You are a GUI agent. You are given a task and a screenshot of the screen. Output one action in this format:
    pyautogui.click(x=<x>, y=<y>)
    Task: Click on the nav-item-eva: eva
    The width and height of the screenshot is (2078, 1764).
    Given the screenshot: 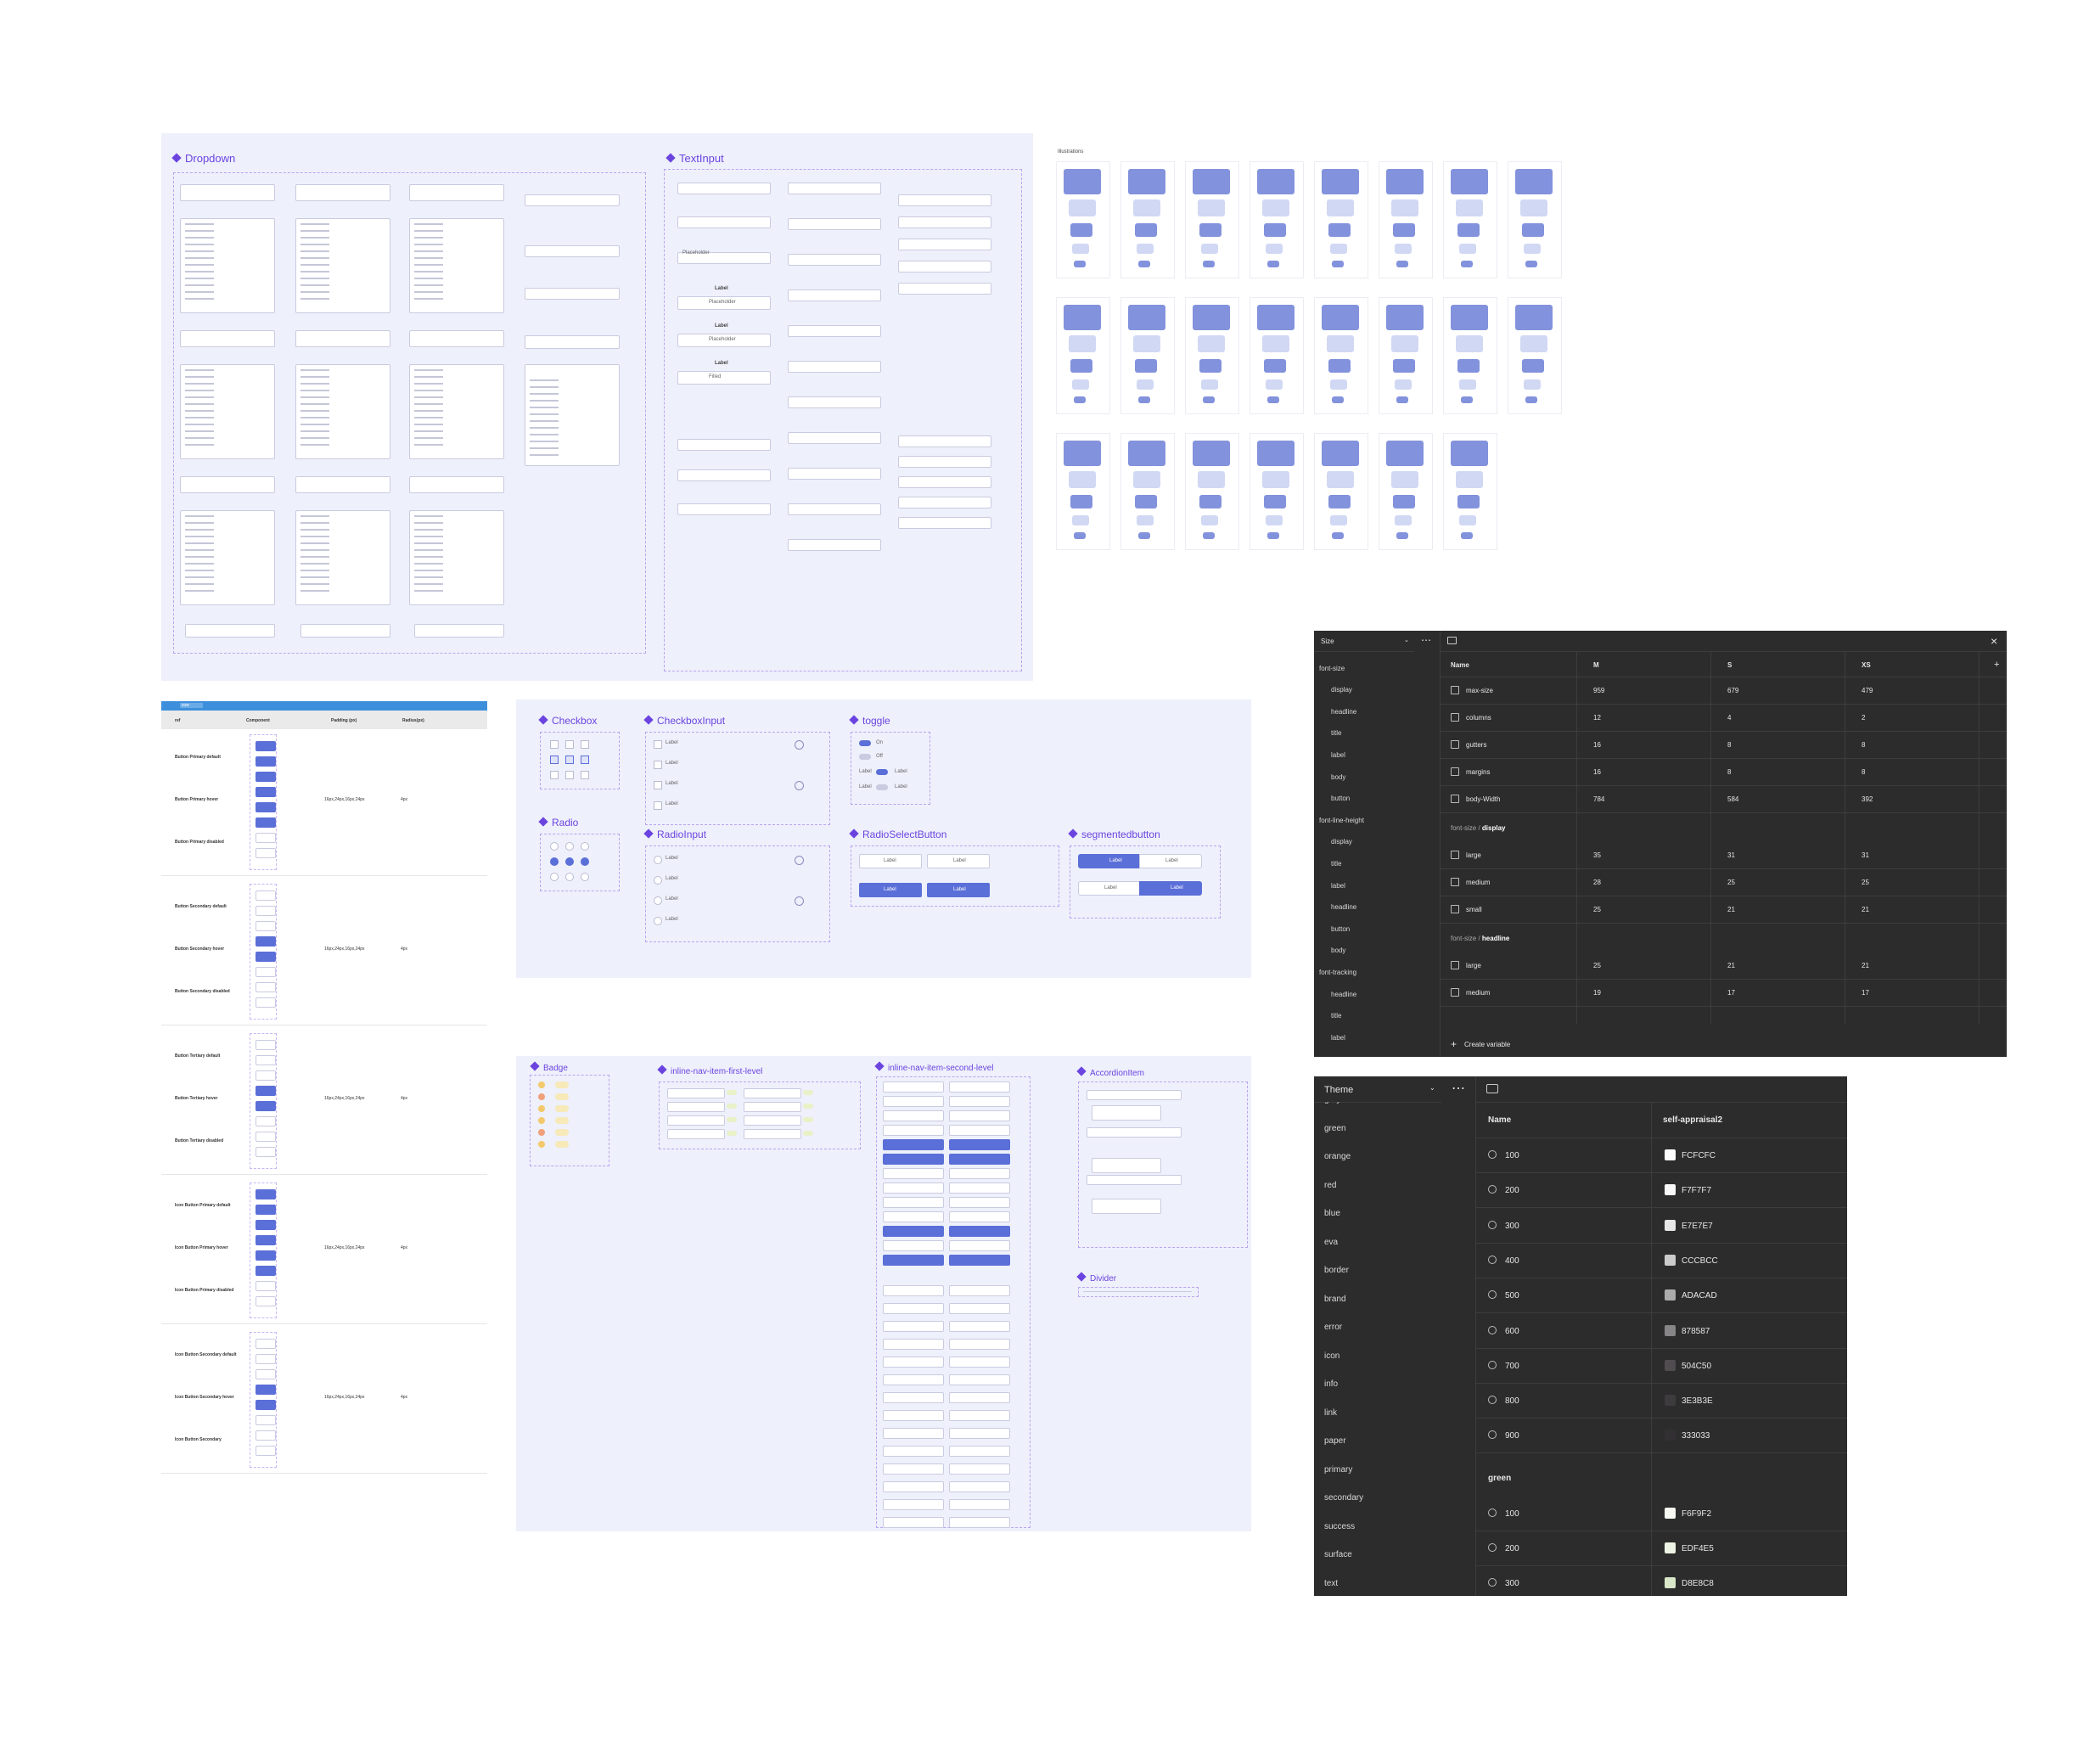 What is the action you would take?
    pyautogui.click(x=1331, y=1242)
    